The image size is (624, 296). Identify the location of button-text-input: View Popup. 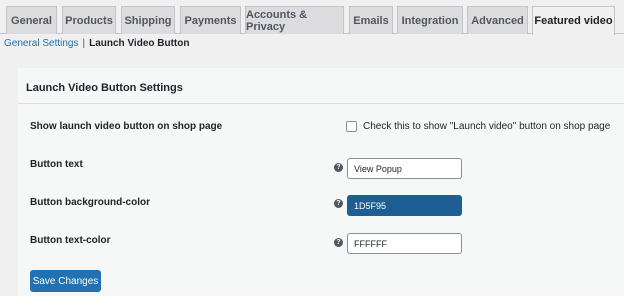
(404, 168).